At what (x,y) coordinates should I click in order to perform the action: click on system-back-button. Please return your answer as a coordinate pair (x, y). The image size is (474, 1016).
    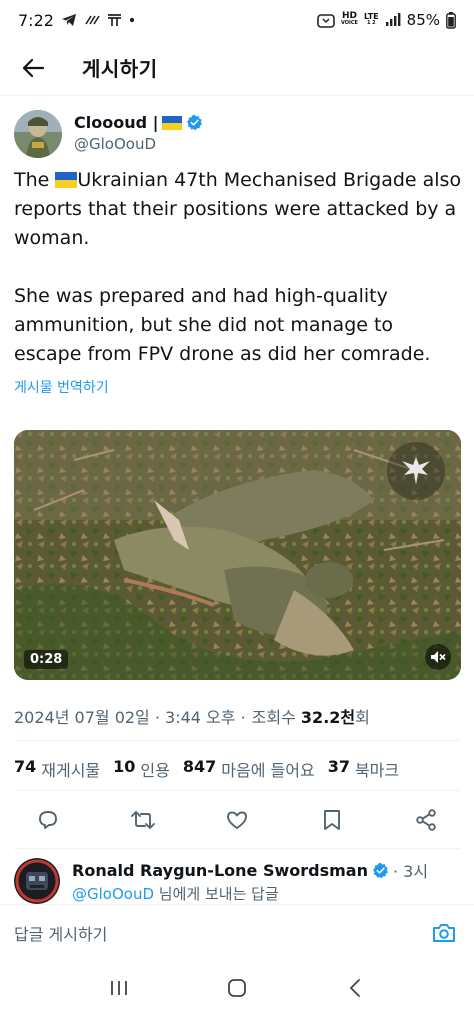
    Looking at the image, I should click on (355, 988).